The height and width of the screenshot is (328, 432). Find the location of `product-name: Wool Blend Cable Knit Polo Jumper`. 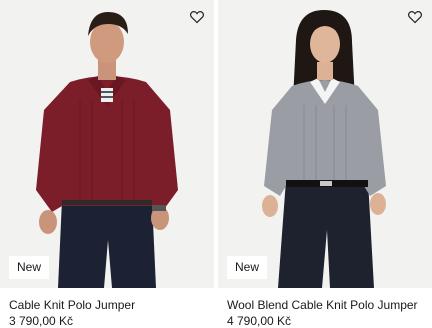

product-name: Wool Blend Cable Knit Polo Jumper is located at coordinates (322, 305).